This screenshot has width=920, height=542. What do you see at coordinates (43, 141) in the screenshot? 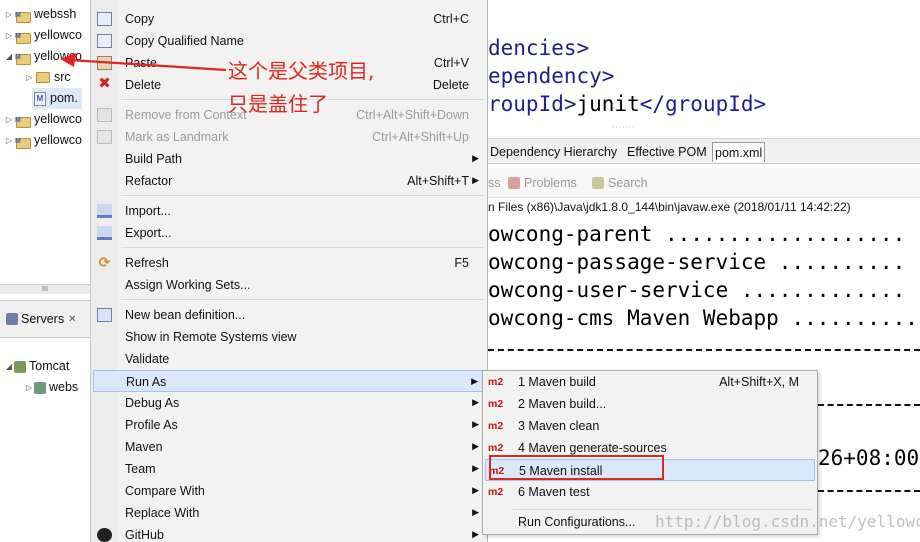
I see `tree-item-yellowcong-4: ▷ yellowco` at bounding box center [43, 141].